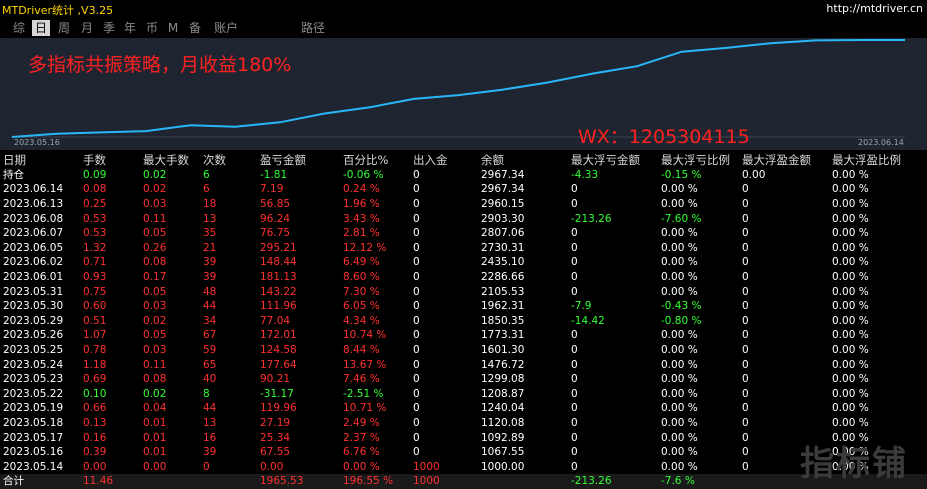 The height and width of the screenshot is (489, 927). What do you see at coordinates (874, 8) in the screenshot?
I see `website-link: http://mtdriver.cn` at bounding box center [874, 8].